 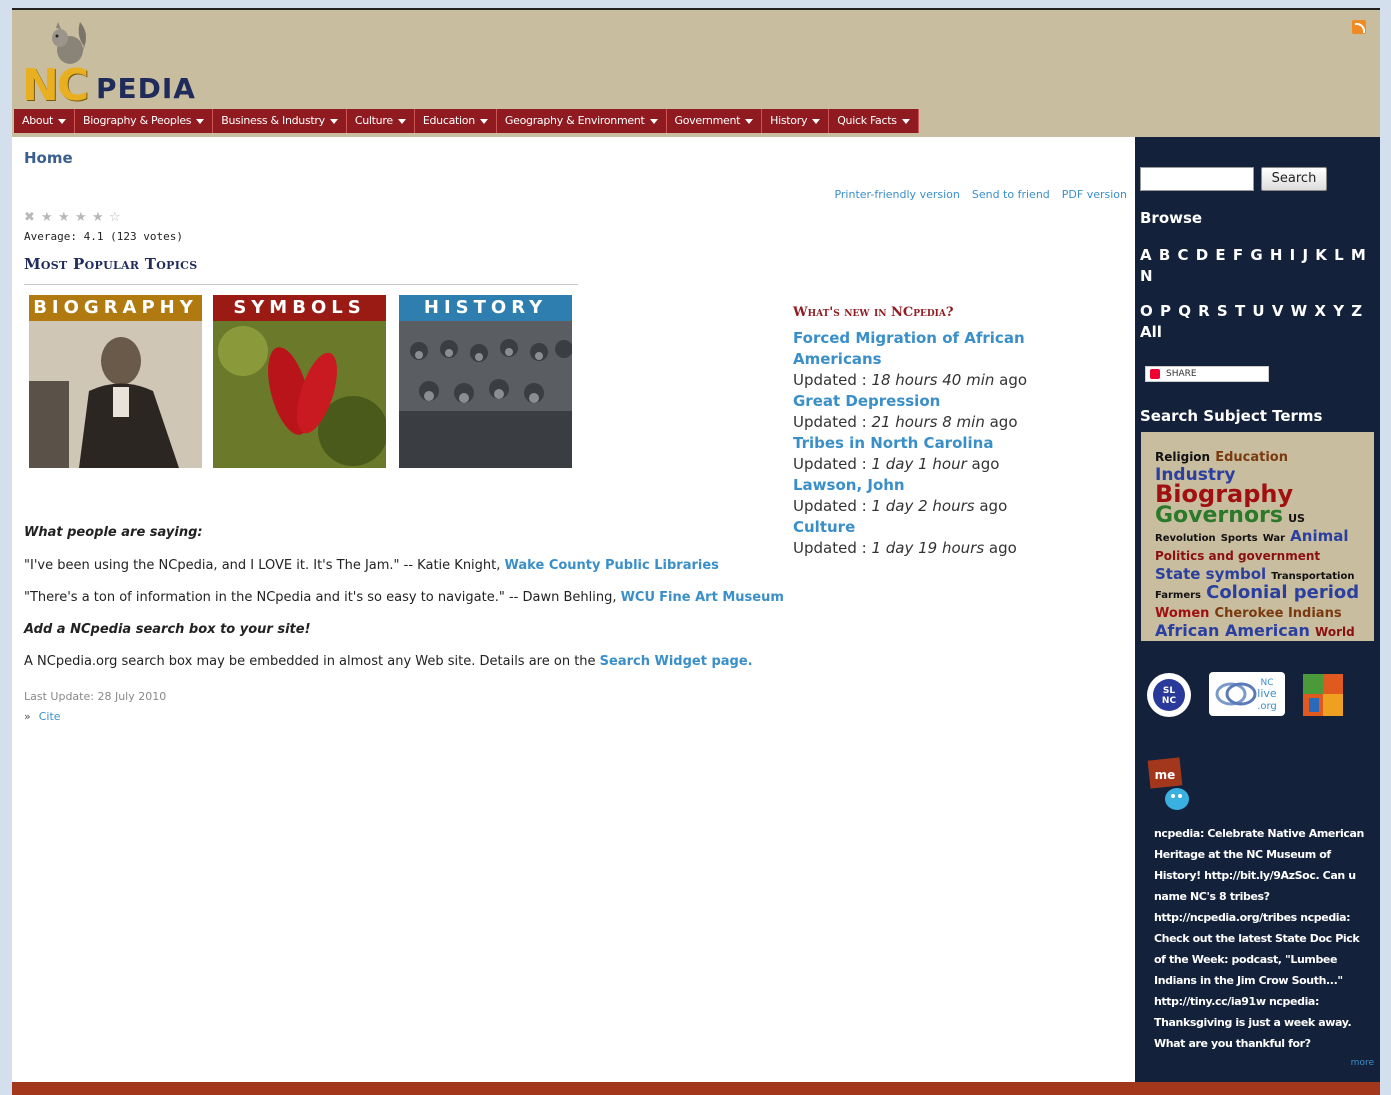 I want to click on topic-symbols: SYMBOLS, so click(x=299, y=381).